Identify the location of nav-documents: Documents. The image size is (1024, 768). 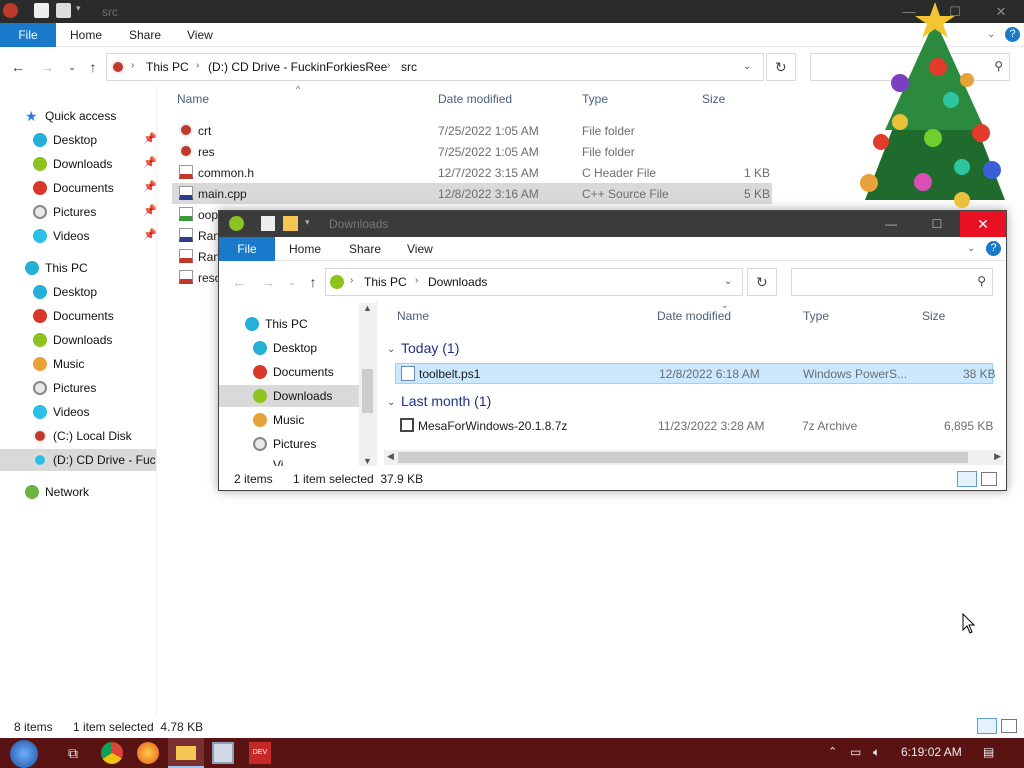
(306, 372).